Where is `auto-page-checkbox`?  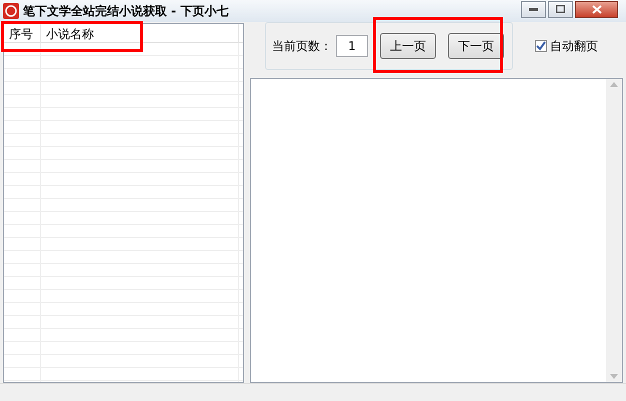
auto-page-checkbox is located at coordinates (541, 46).